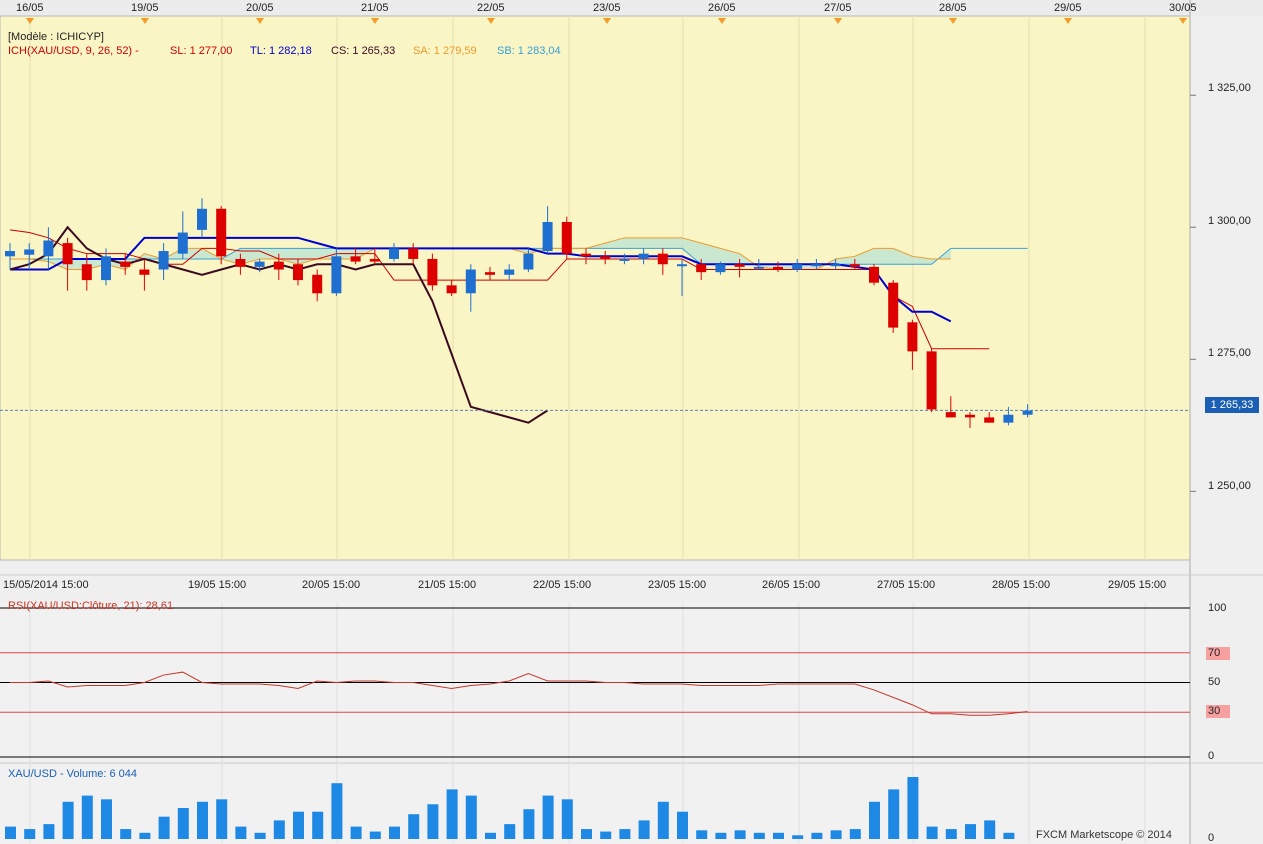 This screenshot has height=844, width=1263. I want to click on top-date-label: 29/05, so click(1068, 8).